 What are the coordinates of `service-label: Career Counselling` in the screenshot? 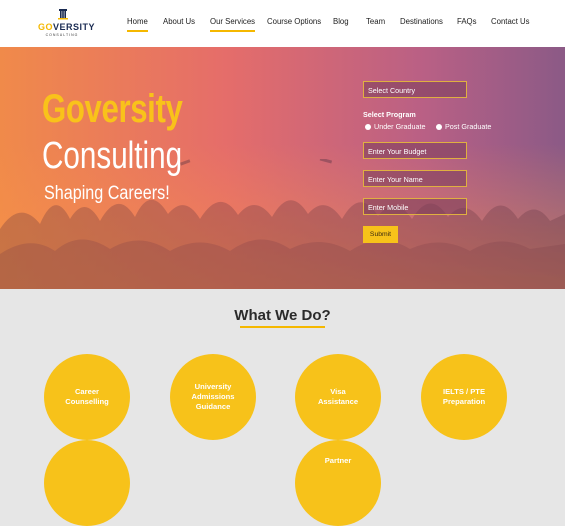 It's located at (87, 396).